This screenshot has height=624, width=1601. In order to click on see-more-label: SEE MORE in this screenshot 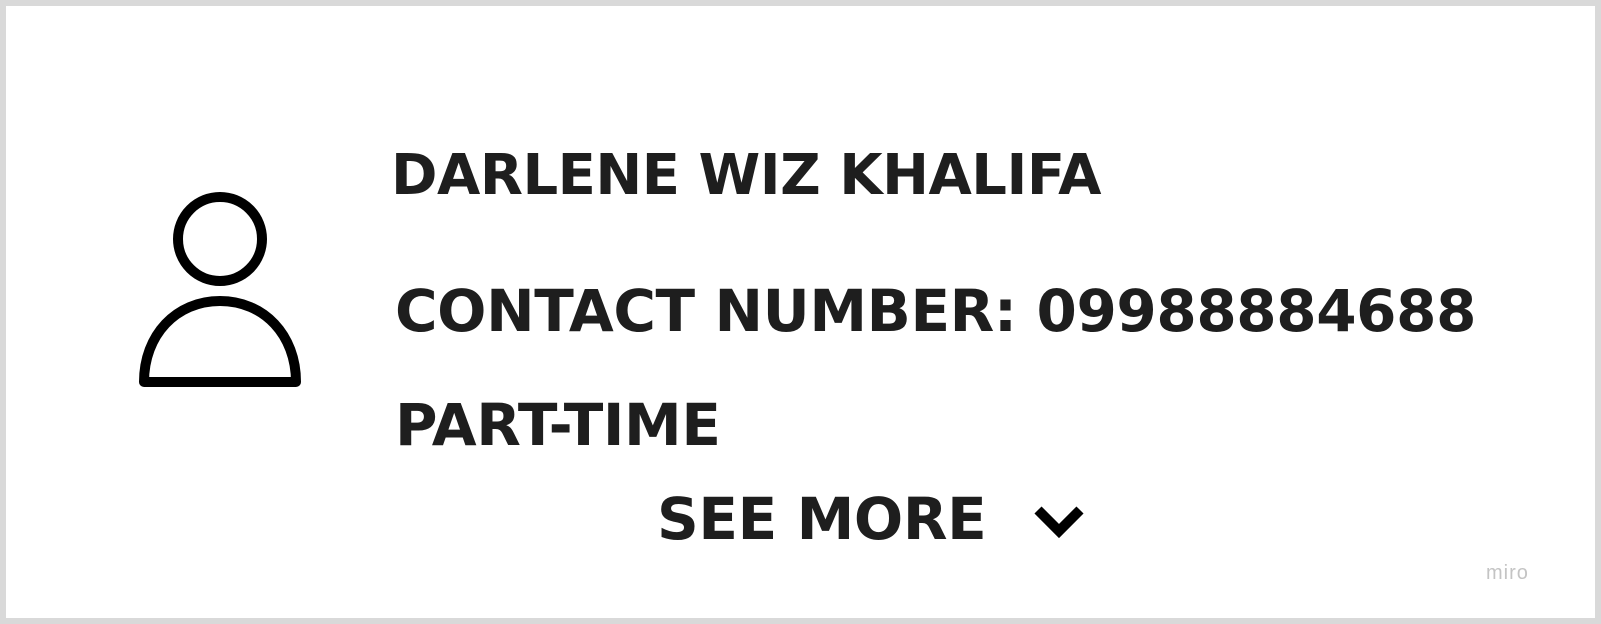, I will do `click(822, 519)`.